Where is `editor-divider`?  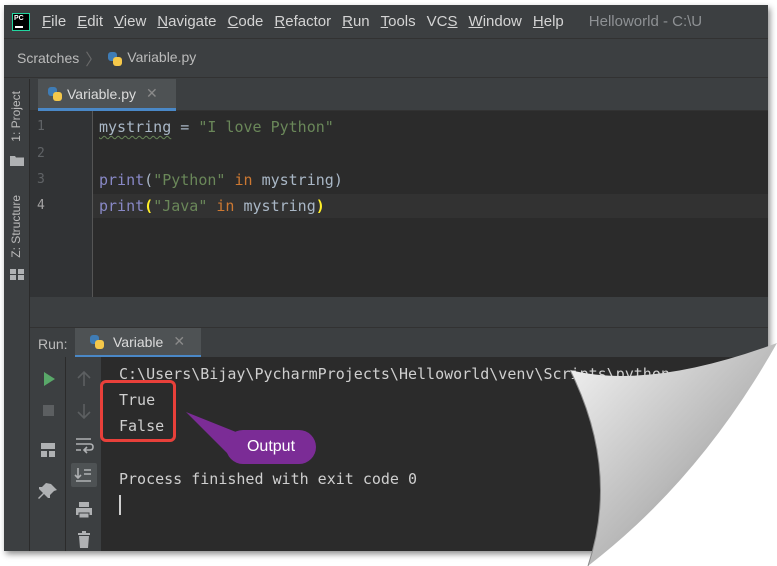 editor-divider is located at coordinates (399, 312).